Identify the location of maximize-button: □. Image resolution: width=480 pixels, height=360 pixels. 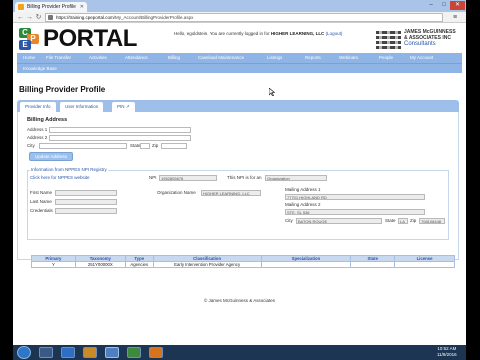
(444, 5).